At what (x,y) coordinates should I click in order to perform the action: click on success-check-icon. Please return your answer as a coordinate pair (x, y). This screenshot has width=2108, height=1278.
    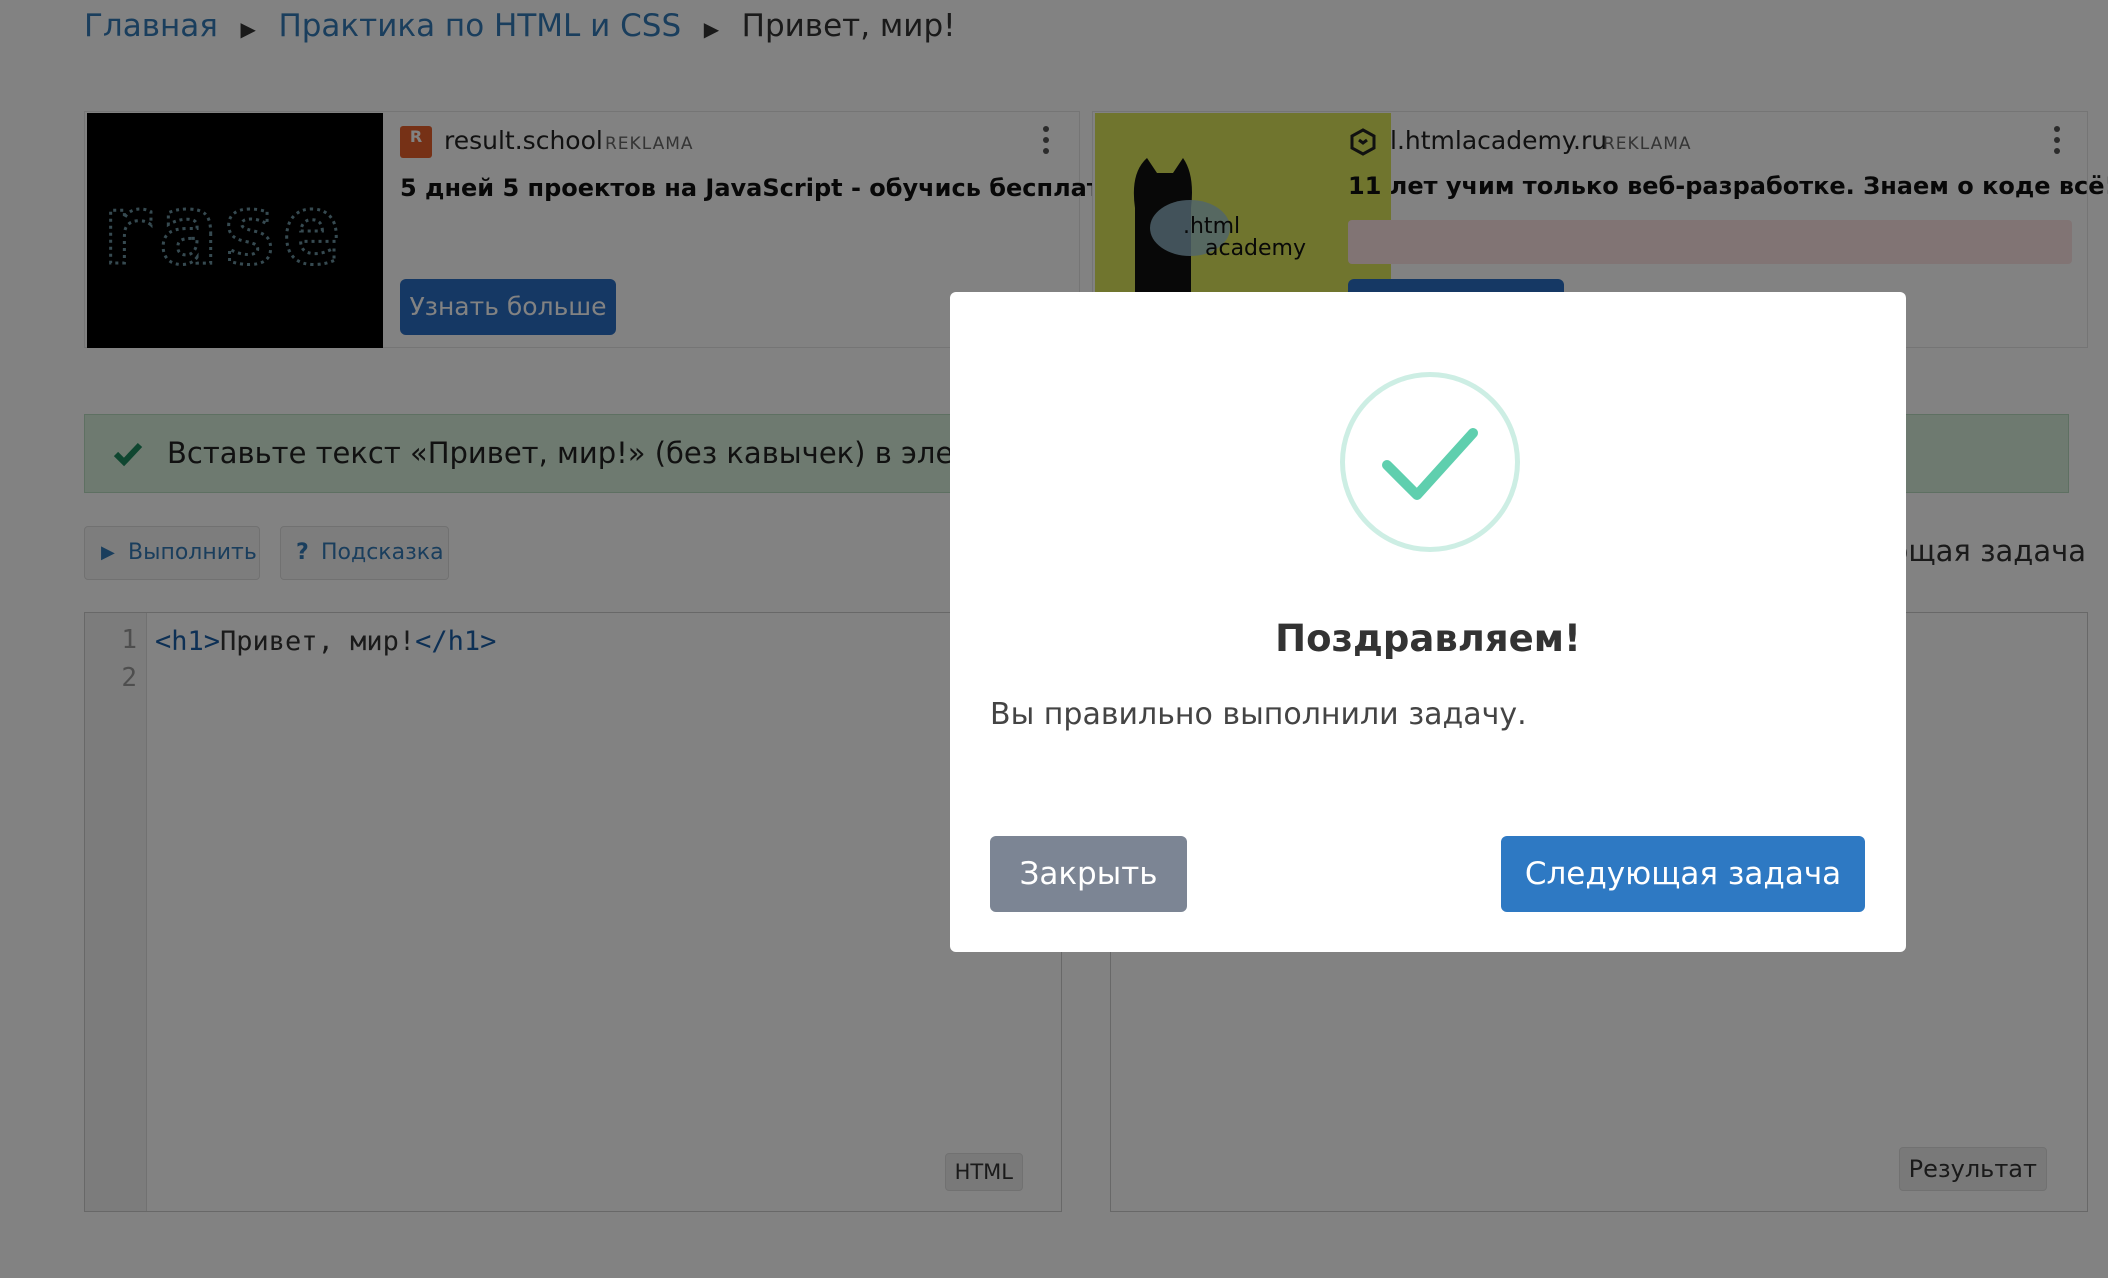
    Looking at the image, I should click on (1430, 462).